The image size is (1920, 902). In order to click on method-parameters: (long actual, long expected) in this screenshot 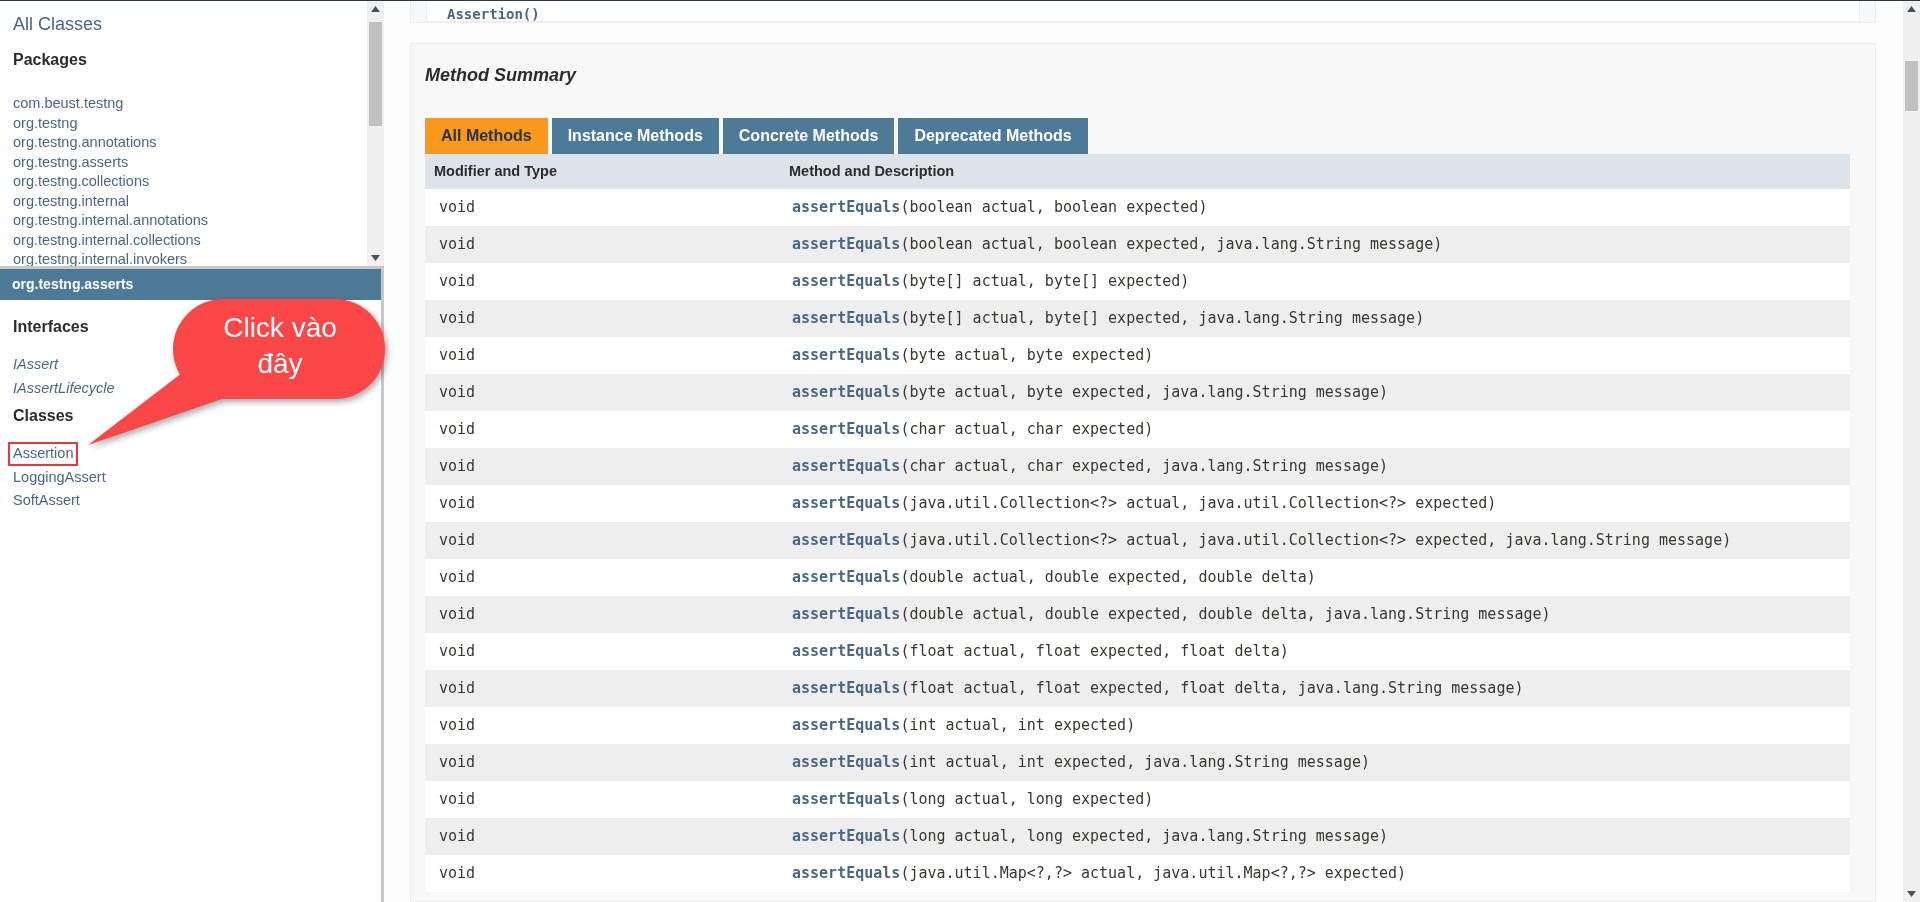, I will do `click(1027, 799)`.